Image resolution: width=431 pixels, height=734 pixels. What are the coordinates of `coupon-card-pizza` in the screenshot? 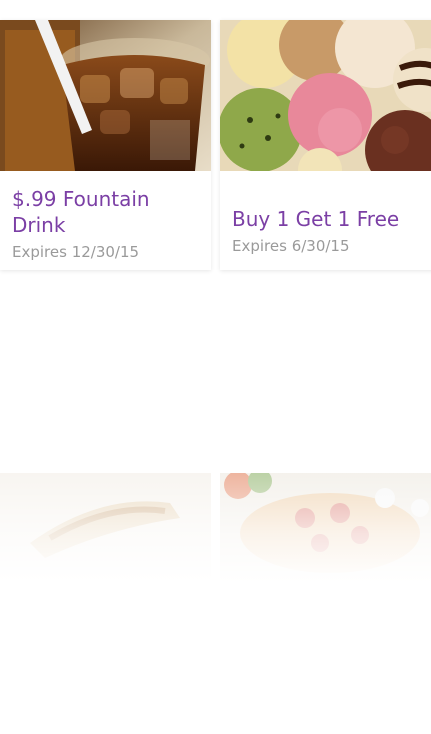 It's located at (325, 528).